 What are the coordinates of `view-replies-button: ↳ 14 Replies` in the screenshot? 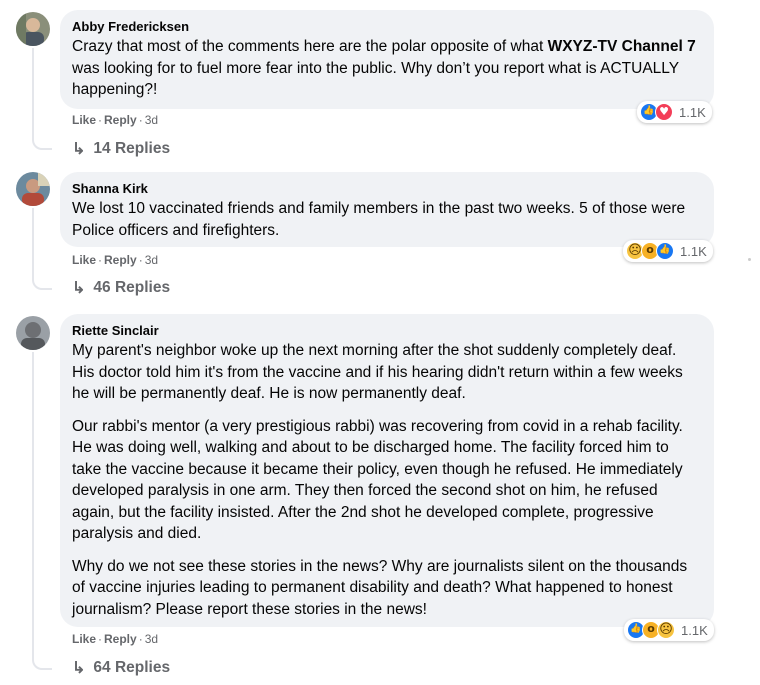 It's located at (121, 149).